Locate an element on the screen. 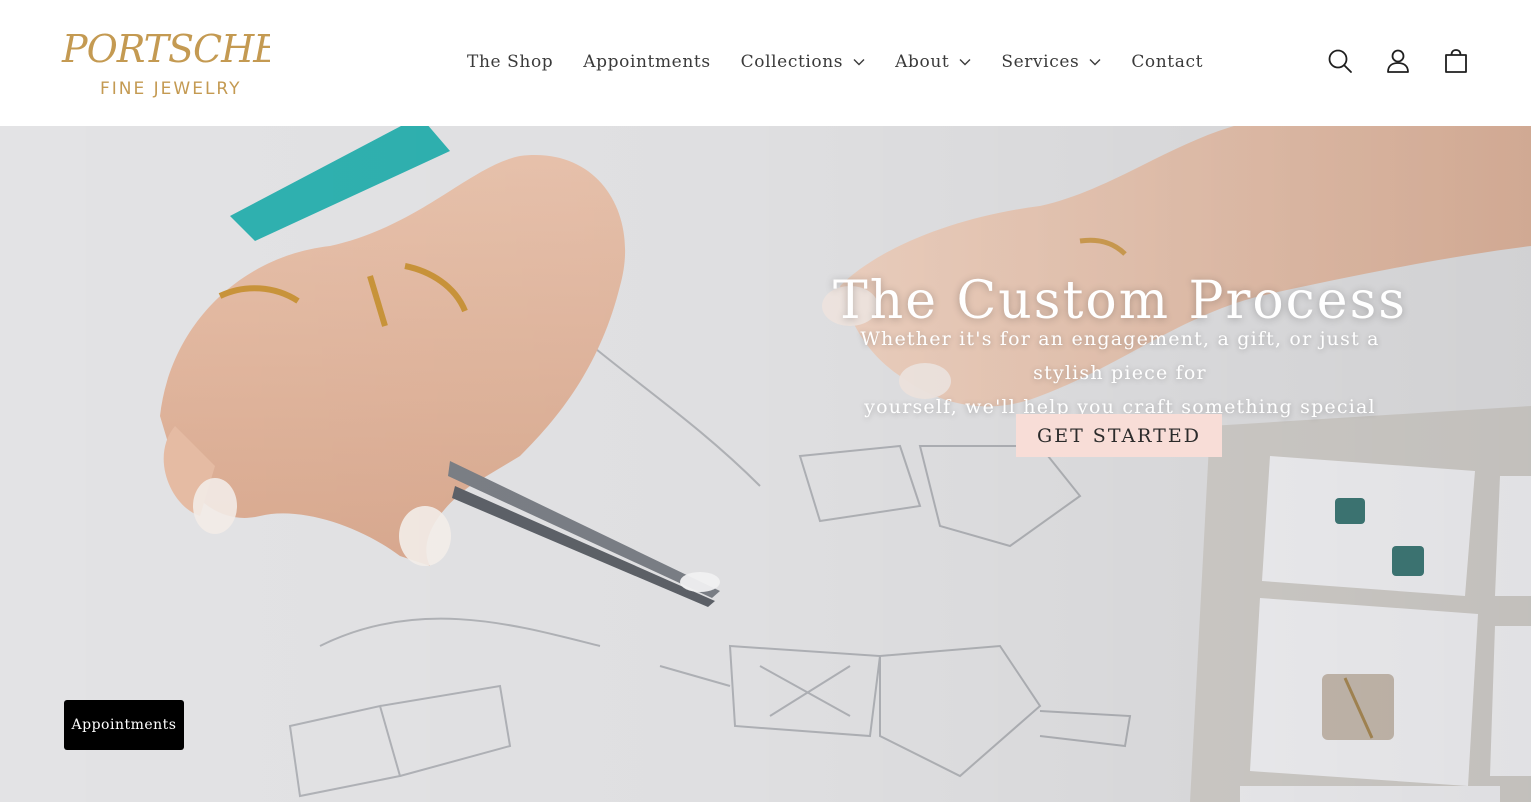 This screenshot has height=802, width=1531. cart-icon is located at coordinates (1456, 61).